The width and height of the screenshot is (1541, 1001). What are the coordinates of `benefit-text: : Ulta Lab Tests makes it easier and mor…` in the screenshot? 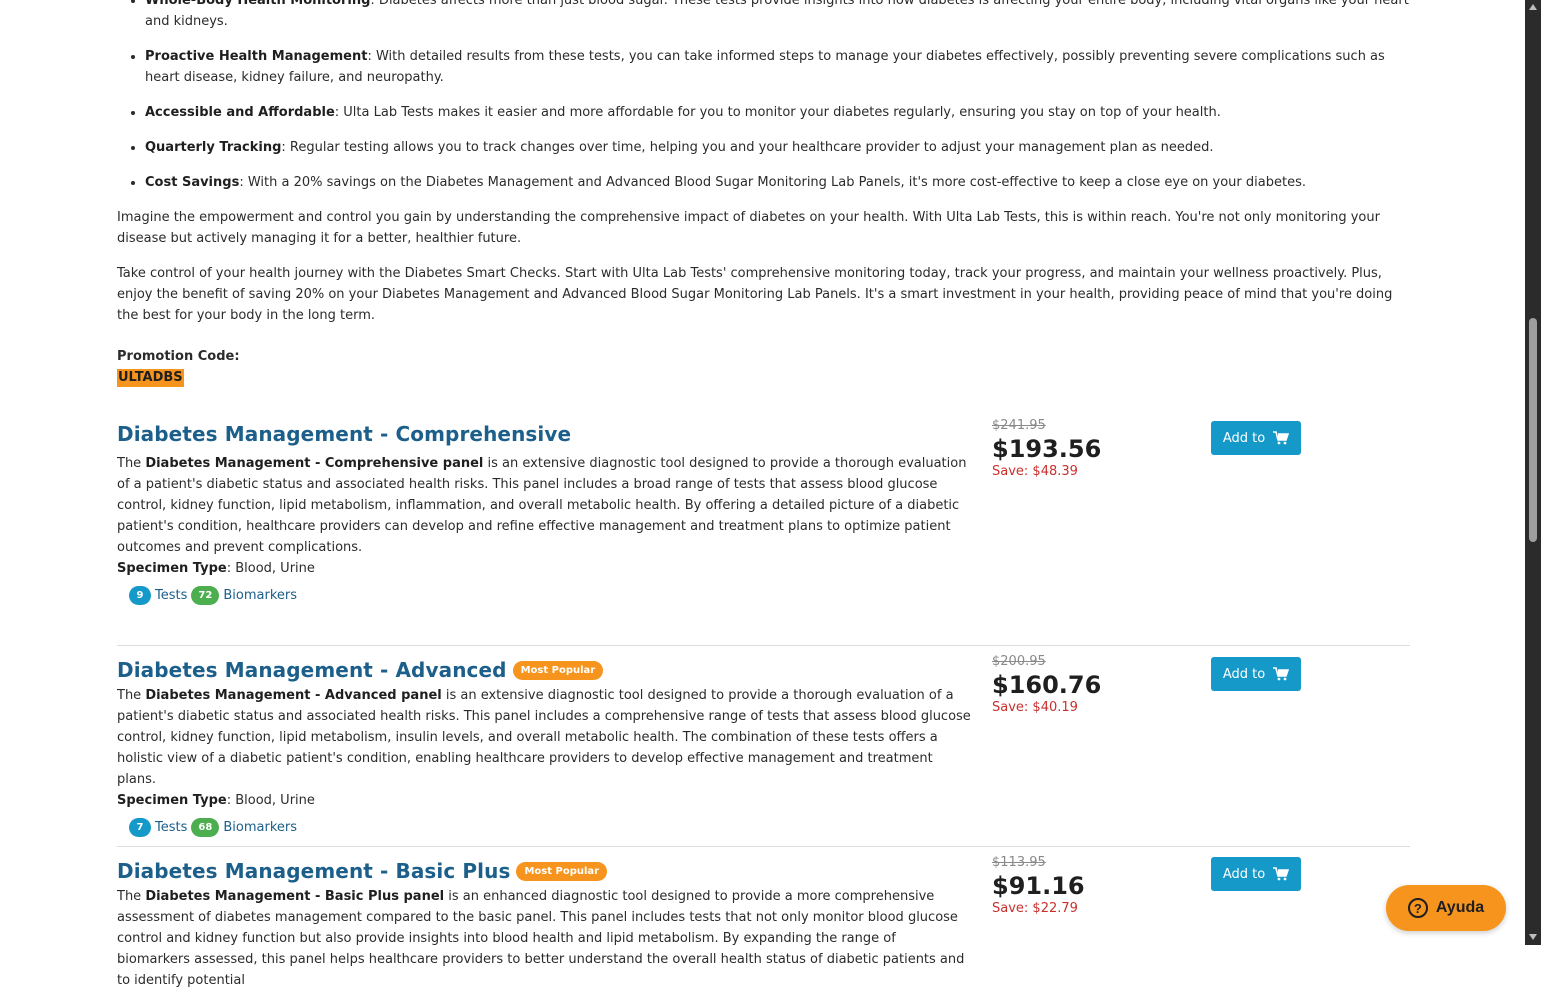 It's located at (777, 112).